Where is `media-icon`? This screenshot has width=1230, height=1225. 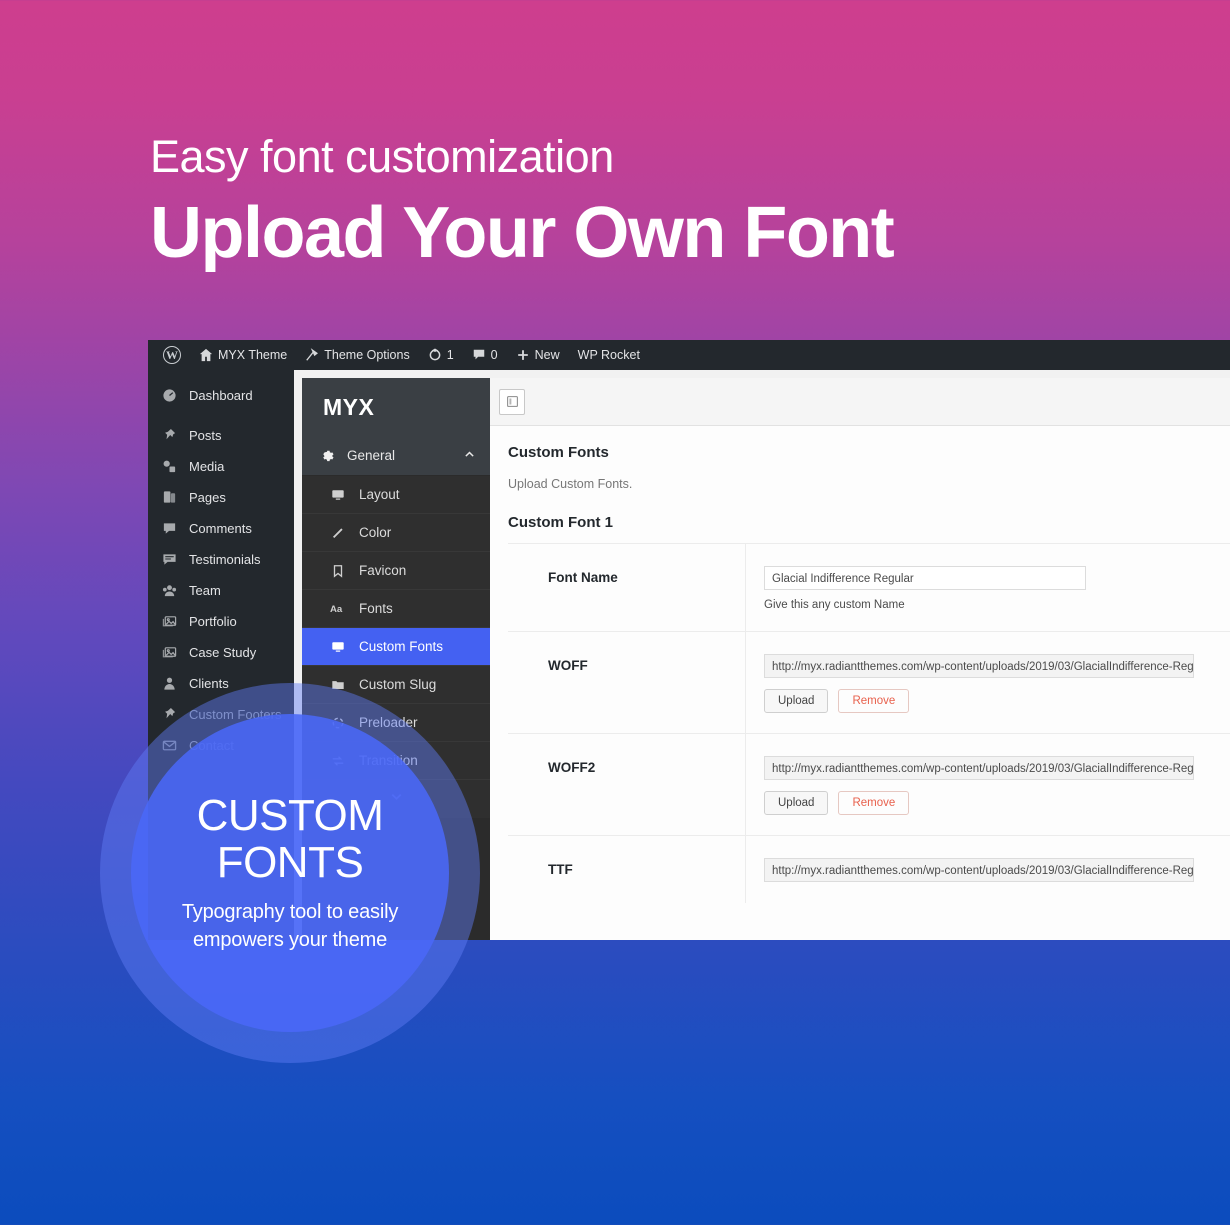 media-icon is located at coordinates (169, 466).